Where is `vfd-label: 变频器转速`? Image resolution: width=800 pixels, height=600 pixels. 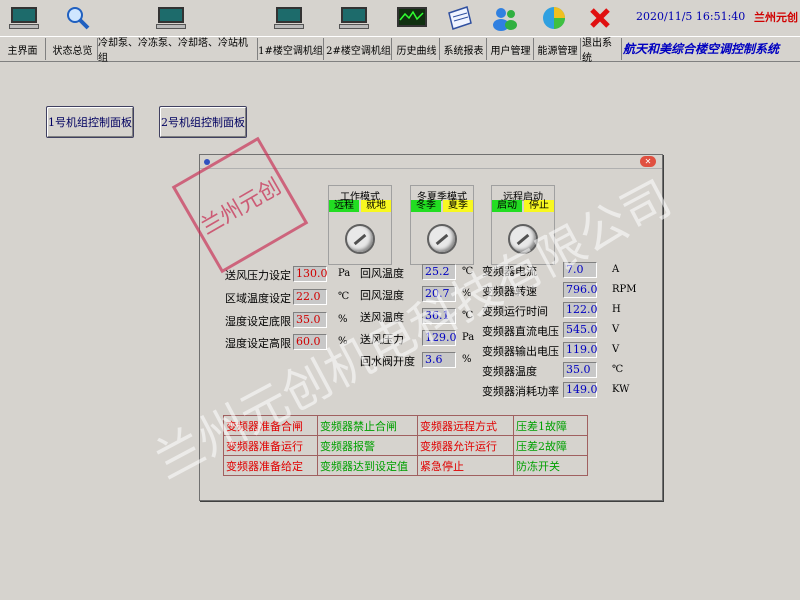 vfd-label: 变频器转速 is located at coordinates (509, 291).